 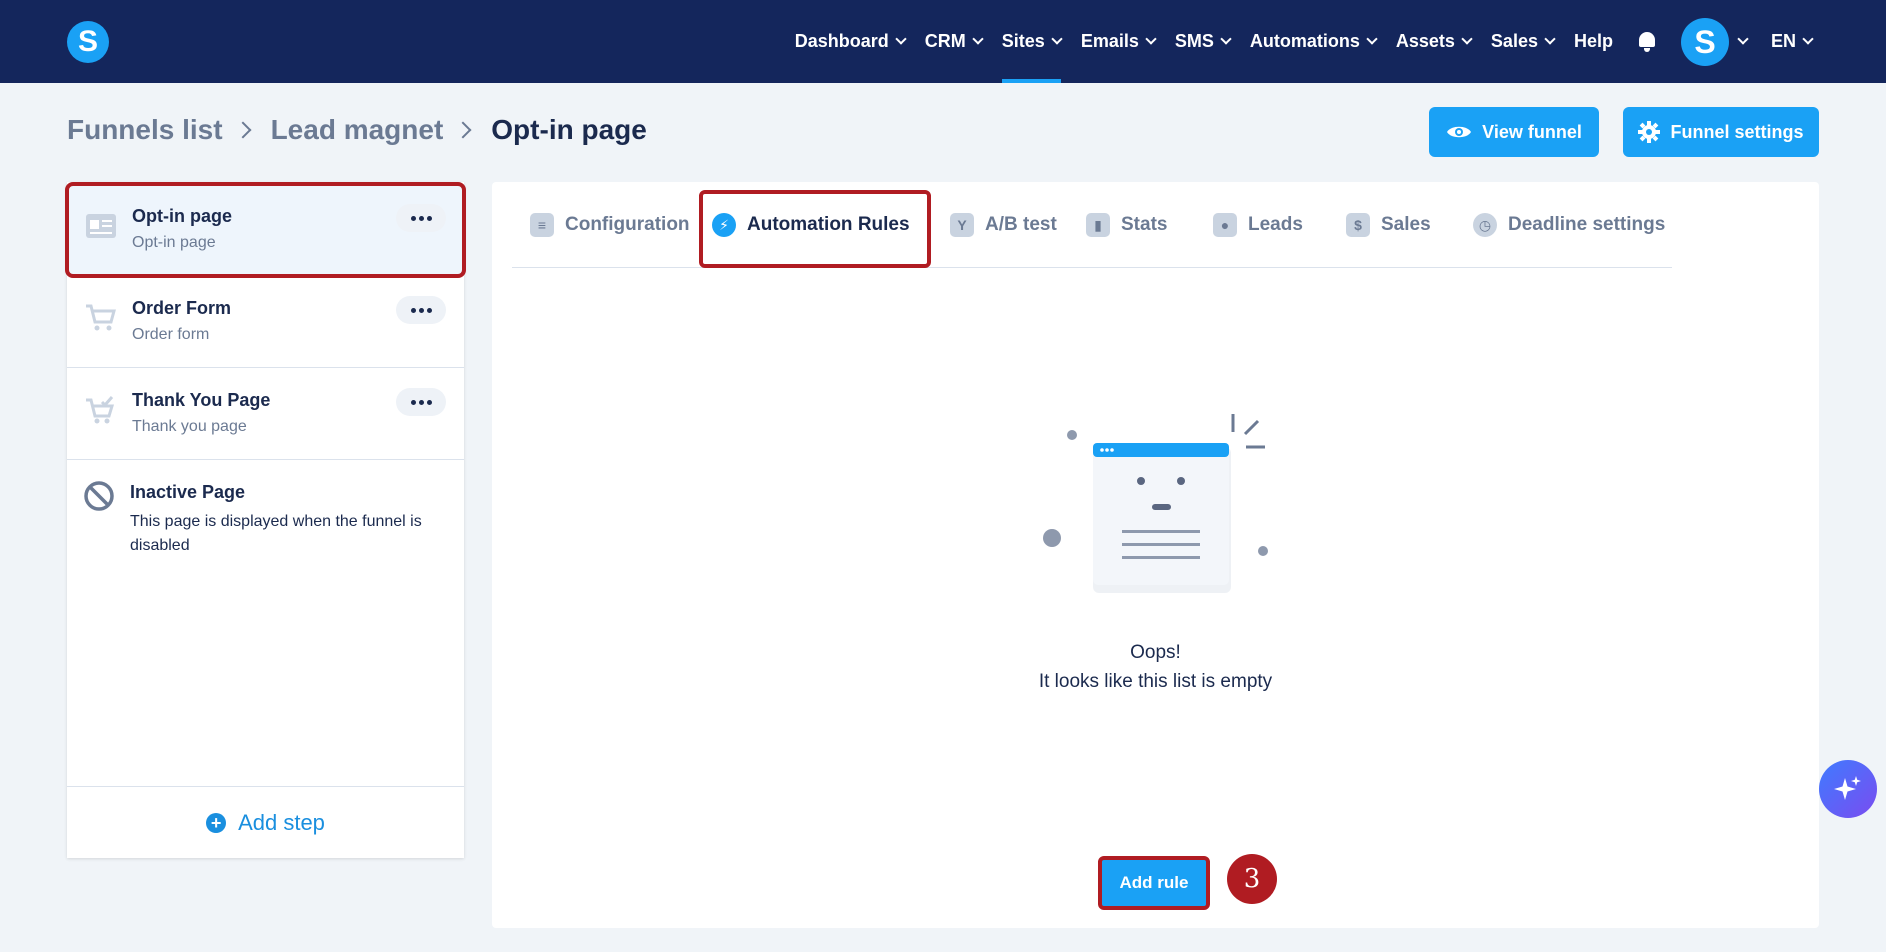 What do you see at coordinates (815, 229) in the screenshot?
I see `highlight-box` at bounding box center [815, 229].